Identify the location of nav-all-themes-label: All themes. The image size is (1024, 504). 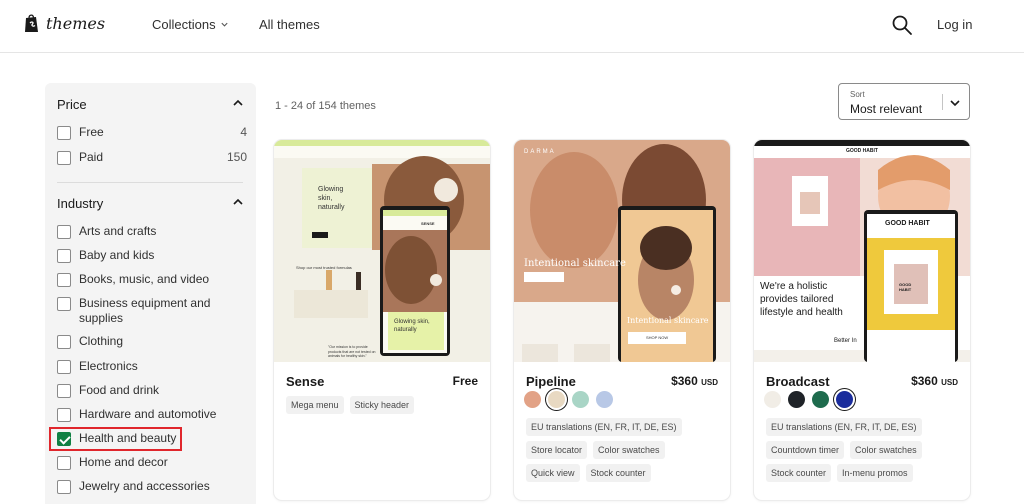
(289, 24).